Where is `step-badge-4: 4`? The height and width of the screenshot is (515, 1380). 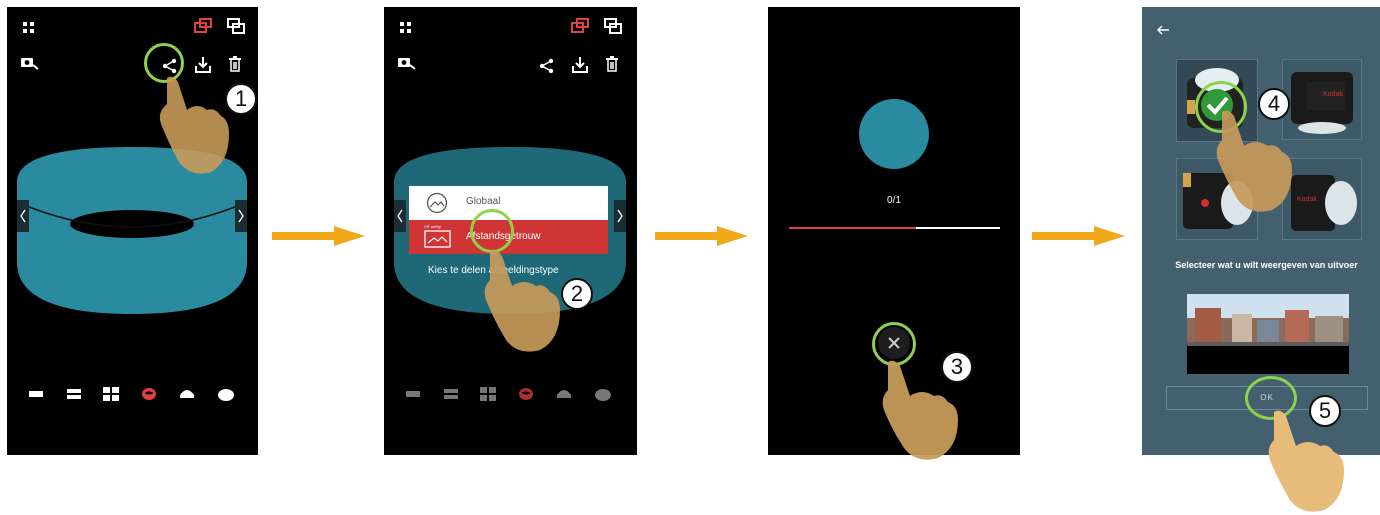
step-badge-4: 4 is located at coordinates (1274, 104).